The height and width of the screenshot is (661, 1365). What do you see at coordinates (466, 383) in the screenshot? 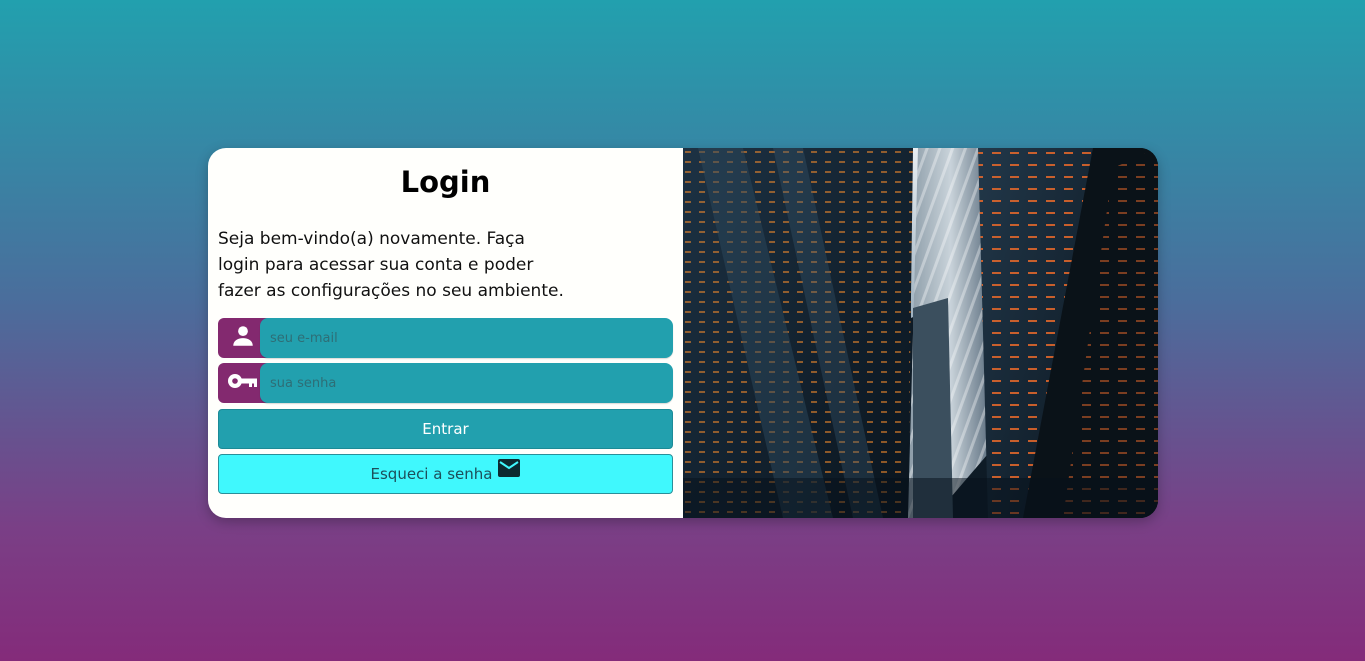
I see `password-input` at bounding box center [466, 383].